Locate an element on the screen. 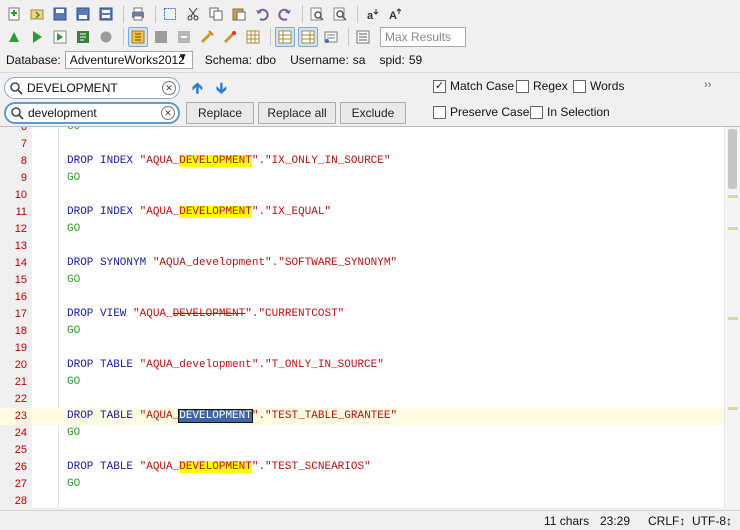 This screenshot has height=530, width=740. save-all-icon is located at coordinates (106, 14).